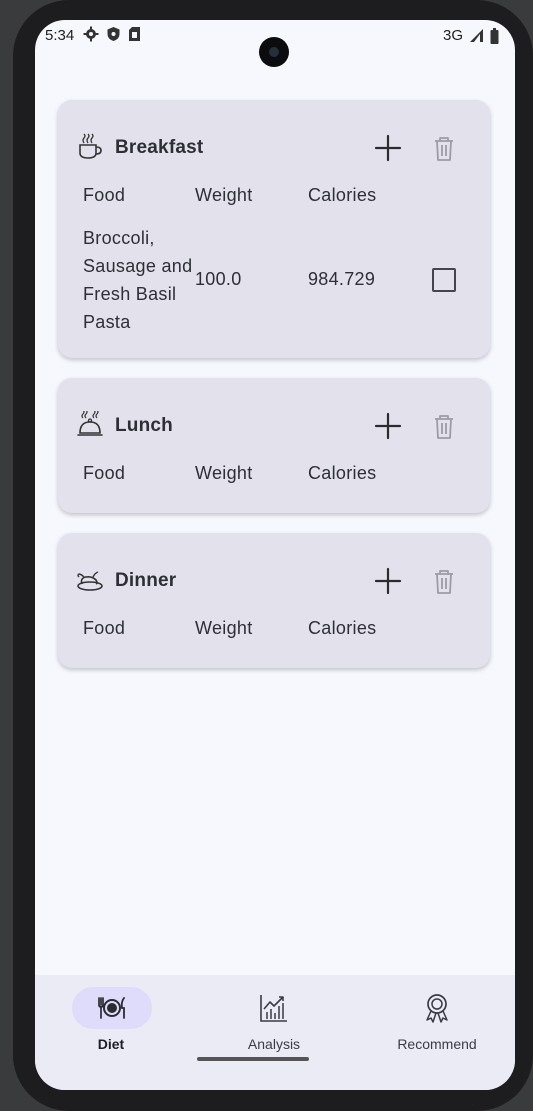 The width and height of the screenshot is (533, 1111). What do you see at coordinates (134, 34) in the screenshot?
I see `sim-card-icon` at bounding box center [134, 34].